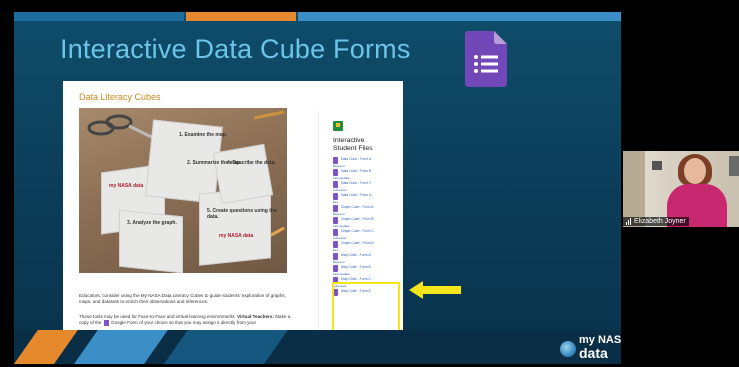 Image resolution: width=739 pixels, height=367 pixels. Describe the element at coordinates (356, 255) in the screenshot. I see `student-file-link: Map Cube - Form A` at that location.